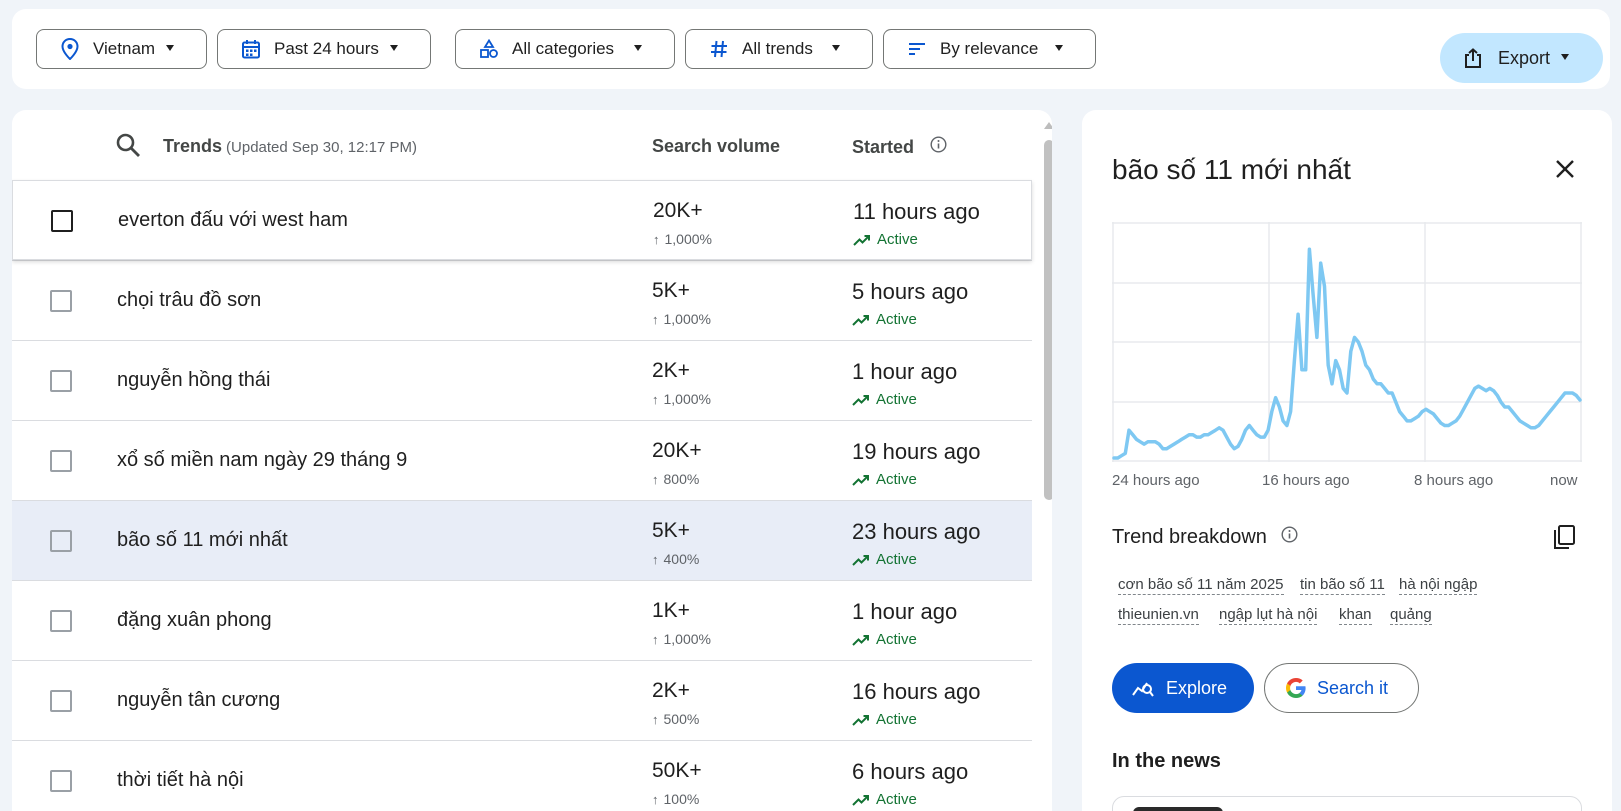 The height and width of the screenshot is (811, 1621). What do you see at coordinates (916, 451) in the screenshot?
I see `started-time: 19 hours ago` at bounding box center [916, 451].